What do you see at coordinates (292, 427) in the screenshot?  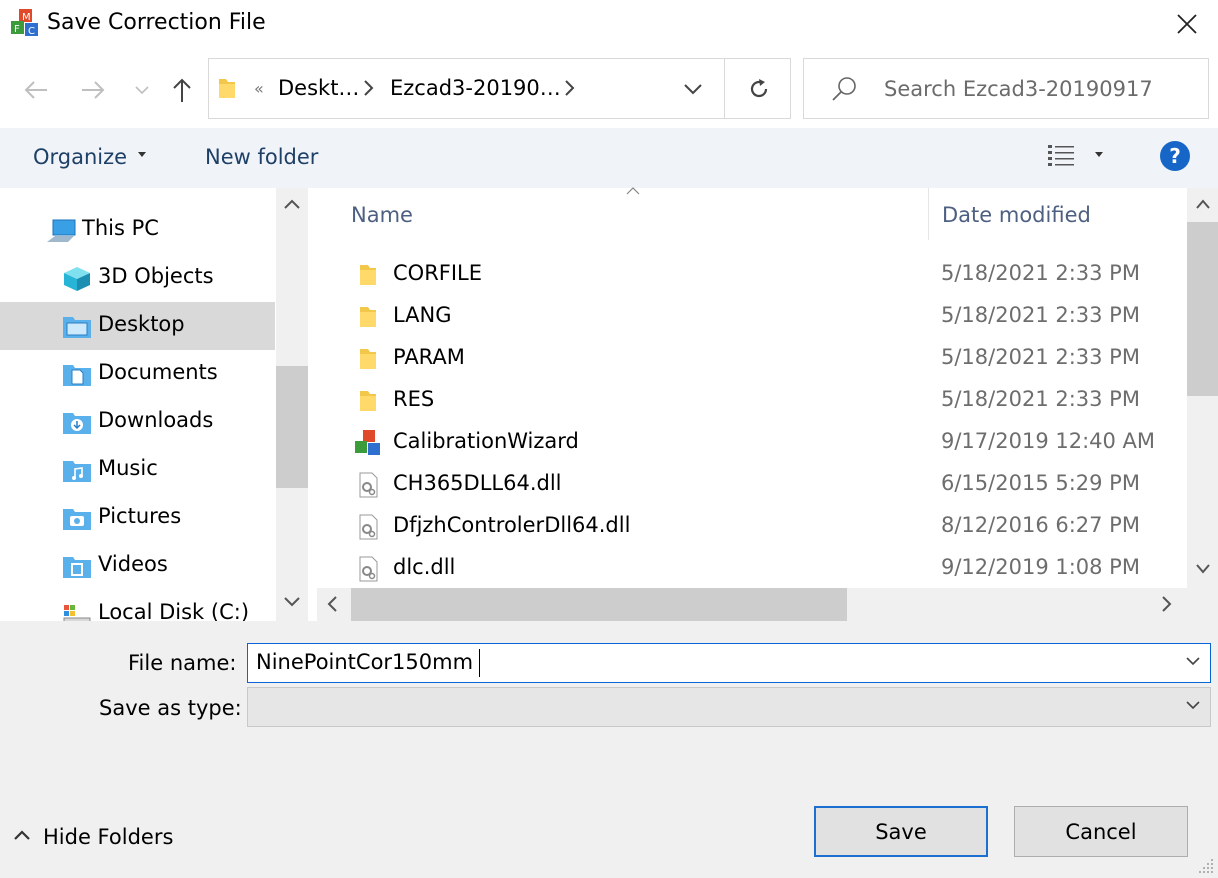 I see `sidebar-scrollbar-thumb` at bounding box center [292, 427].